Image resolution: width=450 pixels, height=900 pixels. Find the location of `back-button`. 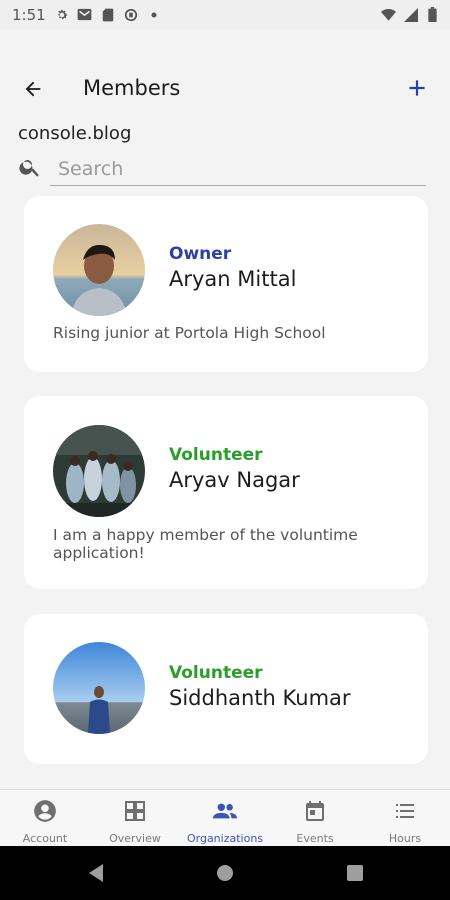

back-button is located at coordinates (33, 89).